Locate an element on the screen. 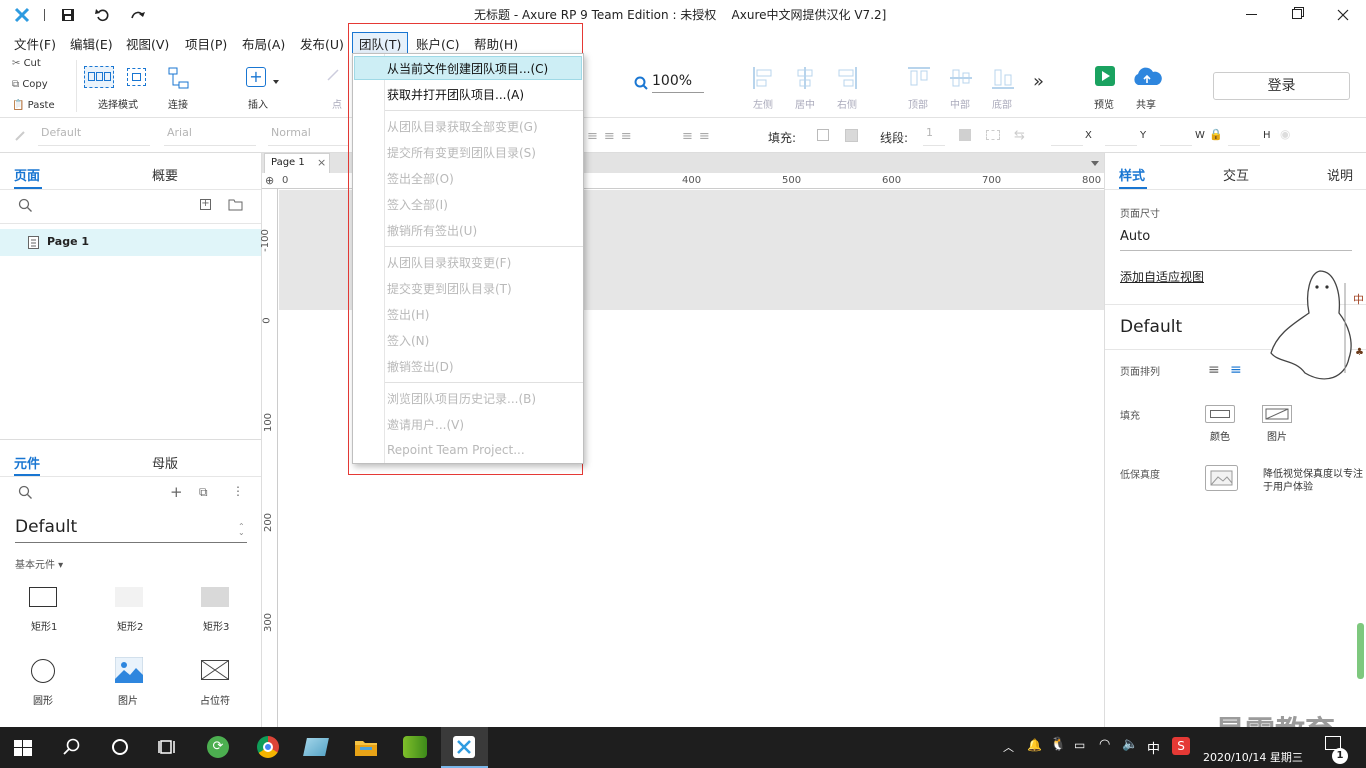 This screenshot has width=1366, height=768. page-list-item: Page 1 is located at coordinates (130, 242).